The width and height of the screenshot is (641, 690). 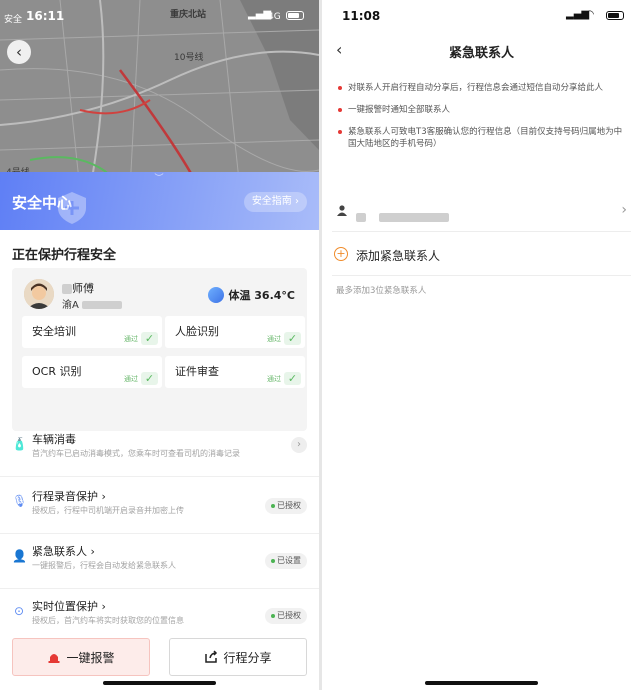 What do you see at coordinates (251, 295) in the screenshot?
I see `driver-temperature: 体温 36.4°C` at bounding box center [251, 295].